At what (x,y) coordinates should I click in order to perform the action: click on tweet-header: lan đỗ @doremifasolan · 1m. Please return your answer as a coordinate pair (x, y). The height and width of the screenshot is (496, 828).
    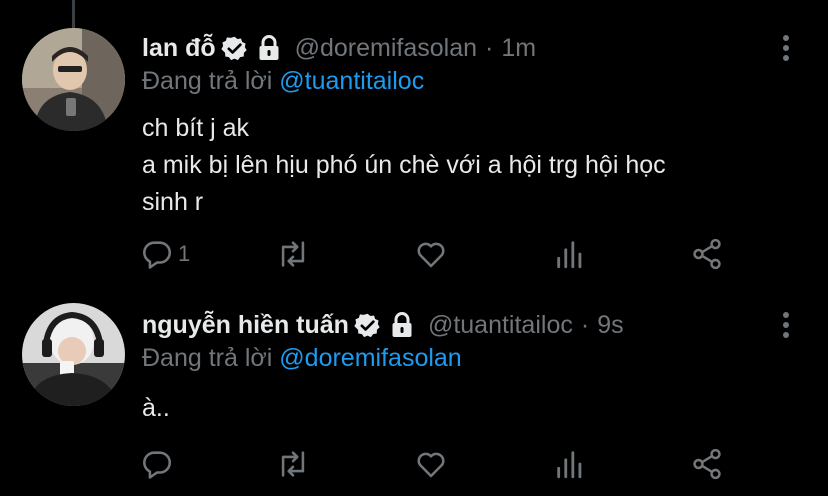
    Looking at the image, I should click on (339, 48).